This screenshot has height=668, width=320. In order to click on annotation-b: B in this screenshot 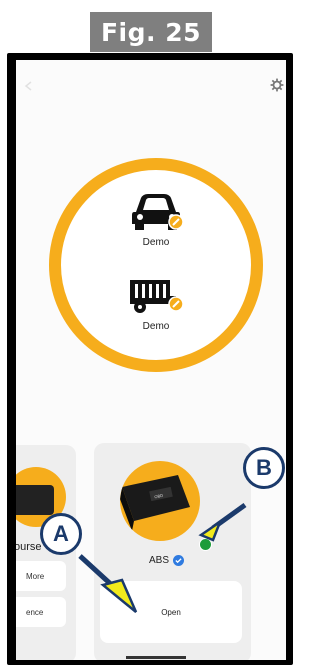, I will do `click(264, 468)`.